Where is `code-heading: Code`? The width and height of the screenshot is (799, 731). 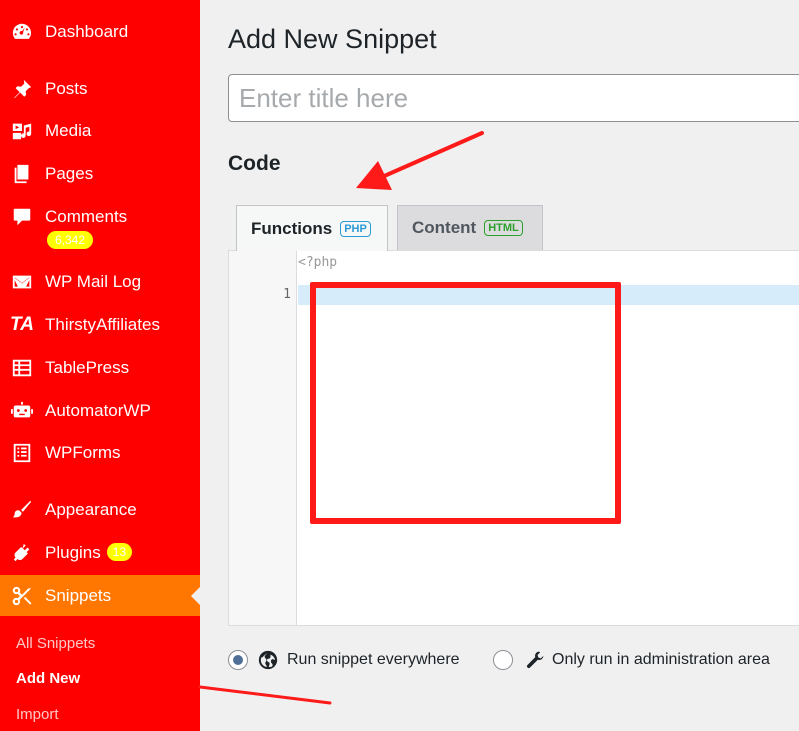 code-heading: Code is located at coordinates (254, 163).